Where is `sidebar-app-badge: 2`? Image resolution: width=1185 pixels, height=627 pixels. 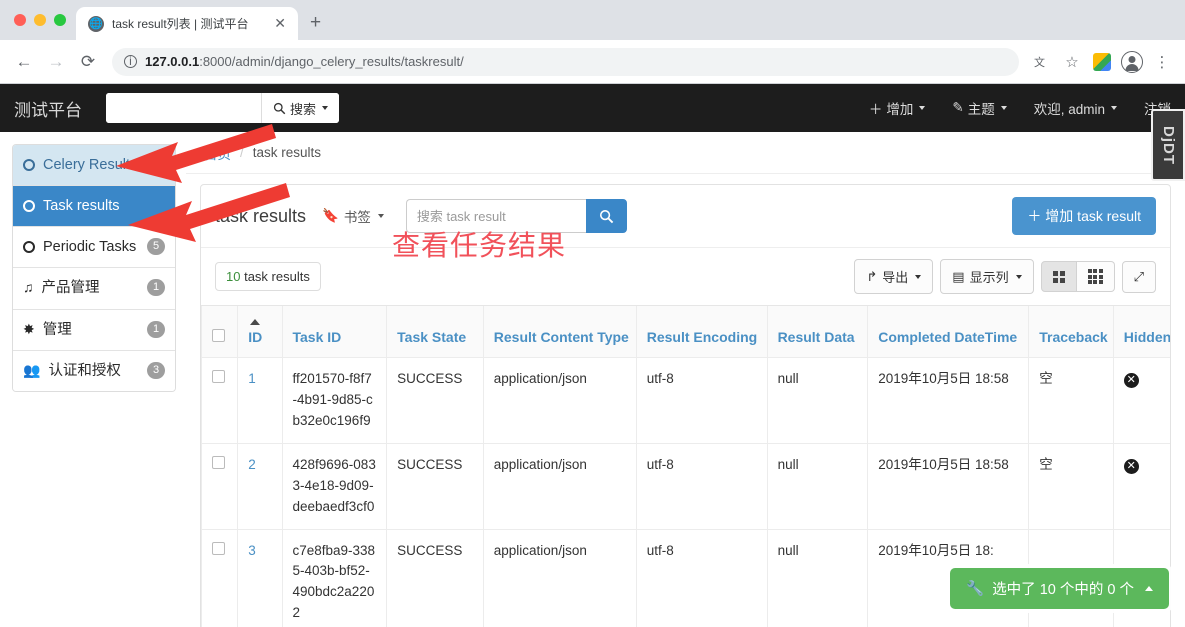
sidebar-app-badge: 2 is located at coordinates (156, 164).